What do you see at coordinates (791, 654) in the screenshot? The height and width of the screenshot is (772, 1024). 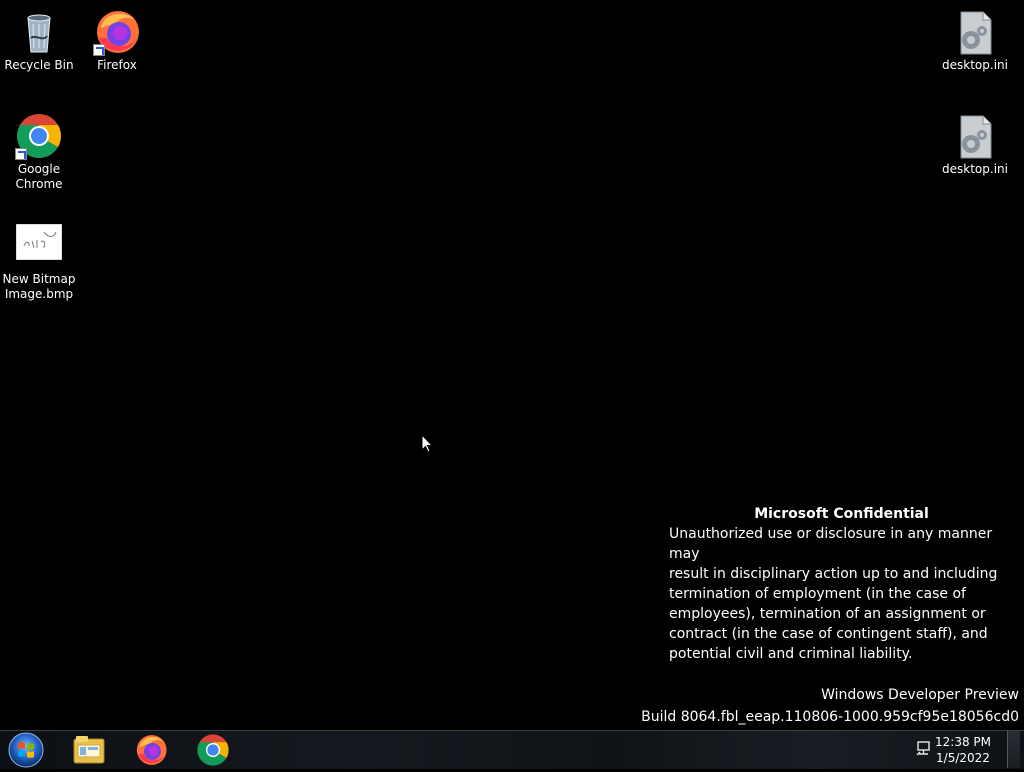 I see `confidential-line: potential civil and criminal liability.` at bounding box center [791, 654].